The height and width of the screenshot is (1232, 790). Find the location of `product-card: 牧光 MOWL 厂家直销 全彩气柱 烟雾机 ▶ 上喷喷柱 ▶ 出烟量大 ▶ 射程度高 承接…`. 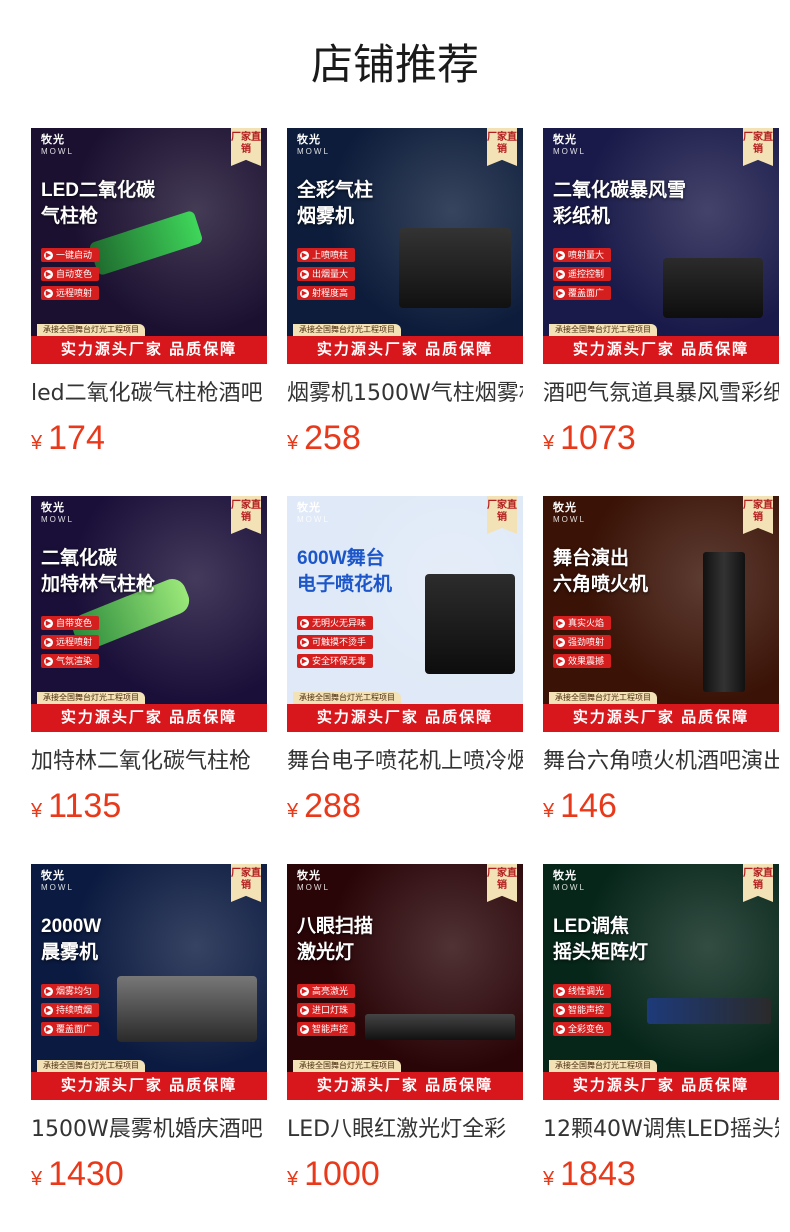

product-card: 牧光 MOWL 厂家直销 全彩气柱 烟雾机 ▶ 上喷喷柱 ▶ 出烟量大 ▶ 射程度高 承接… is located at coordinates (405, 312).